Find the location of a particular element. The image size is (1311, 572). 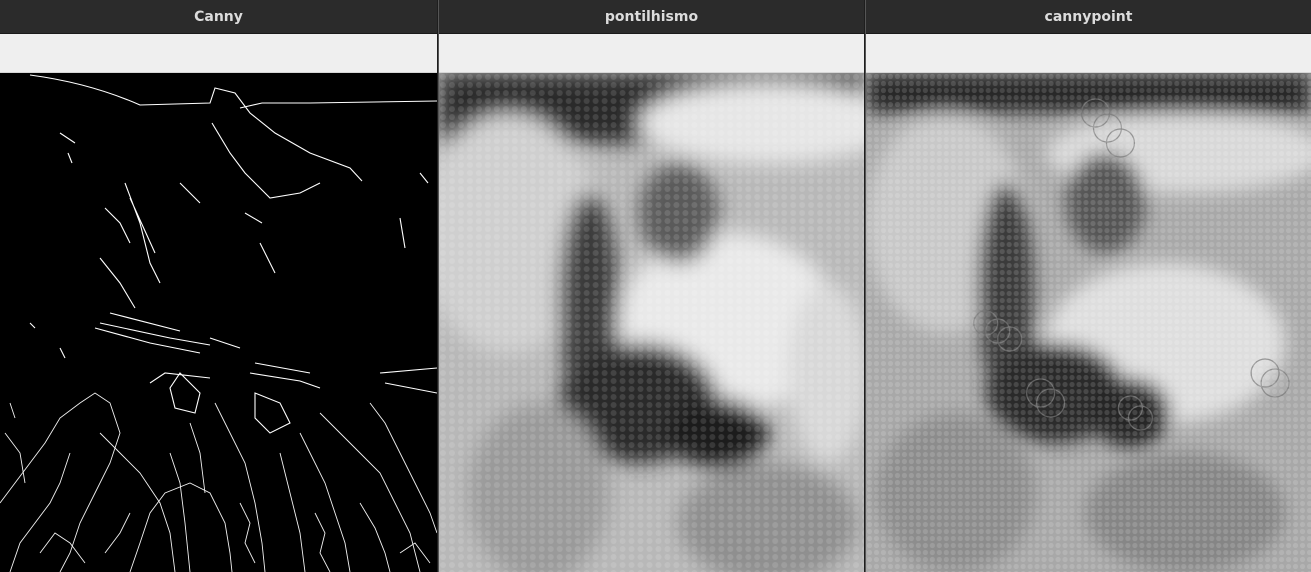

window-title: Canny is located at coordinates (218, 16).